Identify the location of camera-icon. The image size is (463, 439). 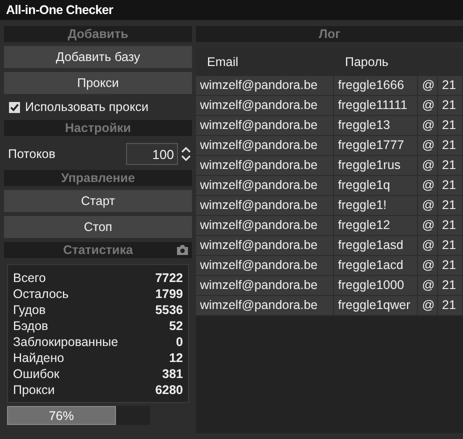
(182, 250).